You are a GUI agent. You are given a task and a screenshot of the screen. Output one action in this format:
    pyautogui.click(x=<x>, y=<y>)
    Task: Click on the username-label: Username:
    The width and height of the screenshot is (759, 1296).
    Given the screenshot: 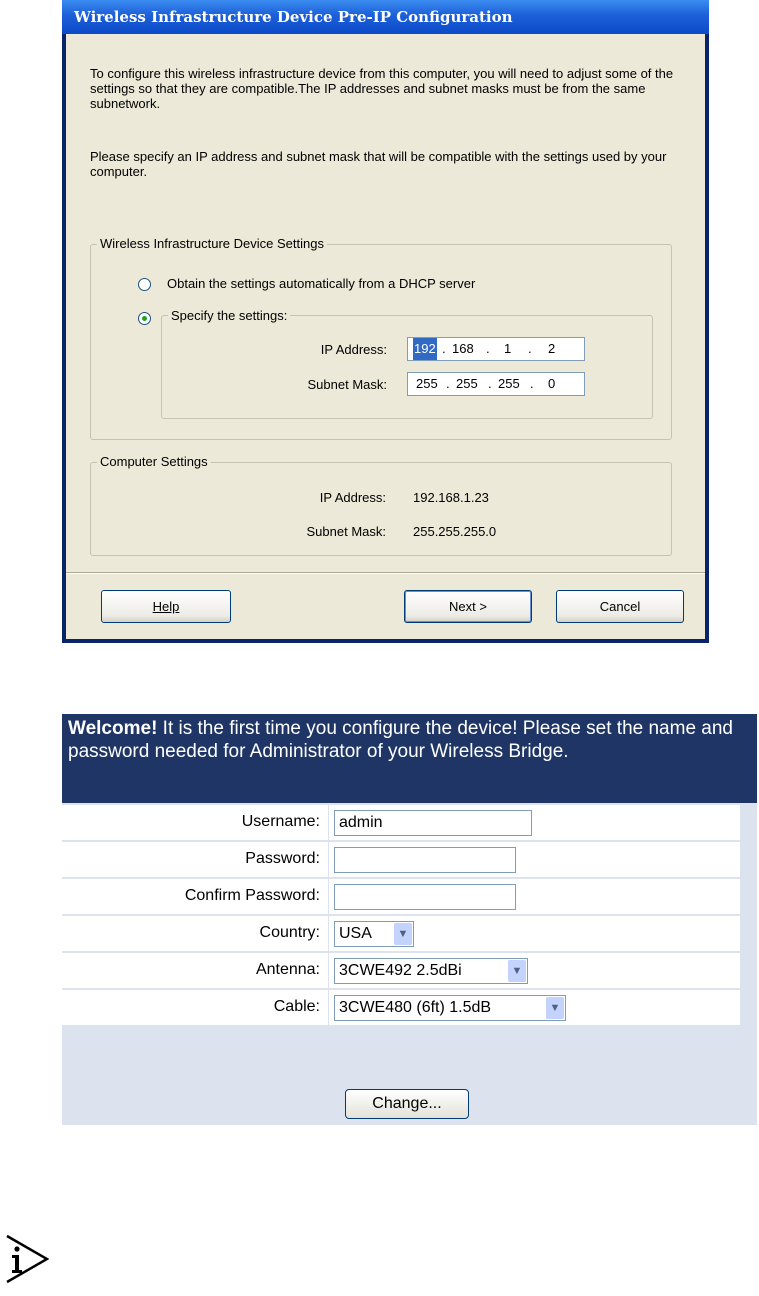 What is the action you would take?
    pyautogui.click(x=280, y=821)
    